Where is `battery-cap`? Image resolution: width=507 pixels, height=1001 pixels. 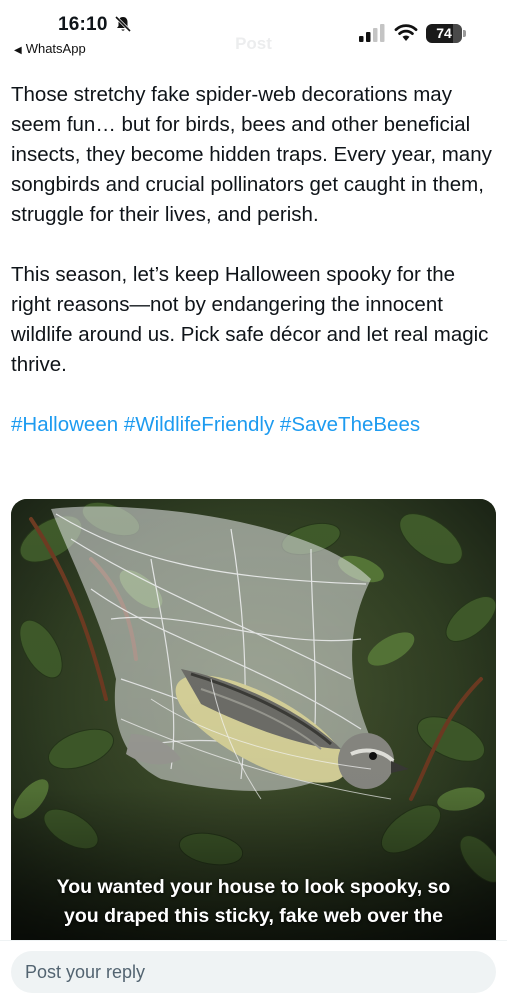 battery-cap is located at coordinates (464, 33).